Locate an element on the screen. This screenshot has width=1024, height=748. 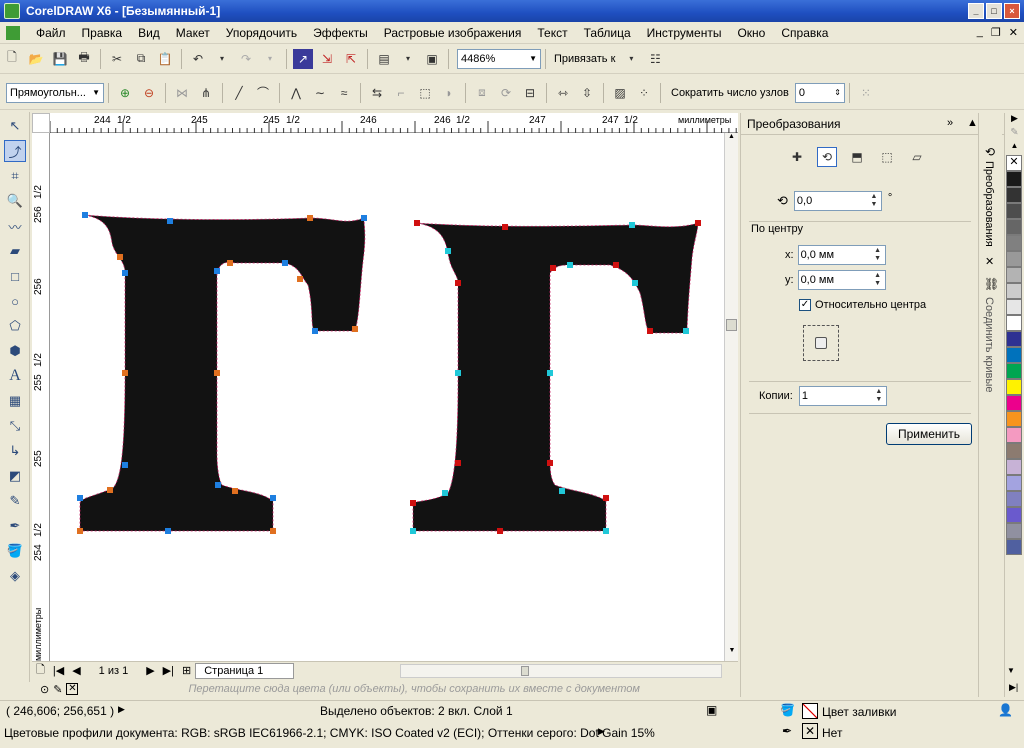
search-content-icon: ↗ is located at coordinates (303, 58).